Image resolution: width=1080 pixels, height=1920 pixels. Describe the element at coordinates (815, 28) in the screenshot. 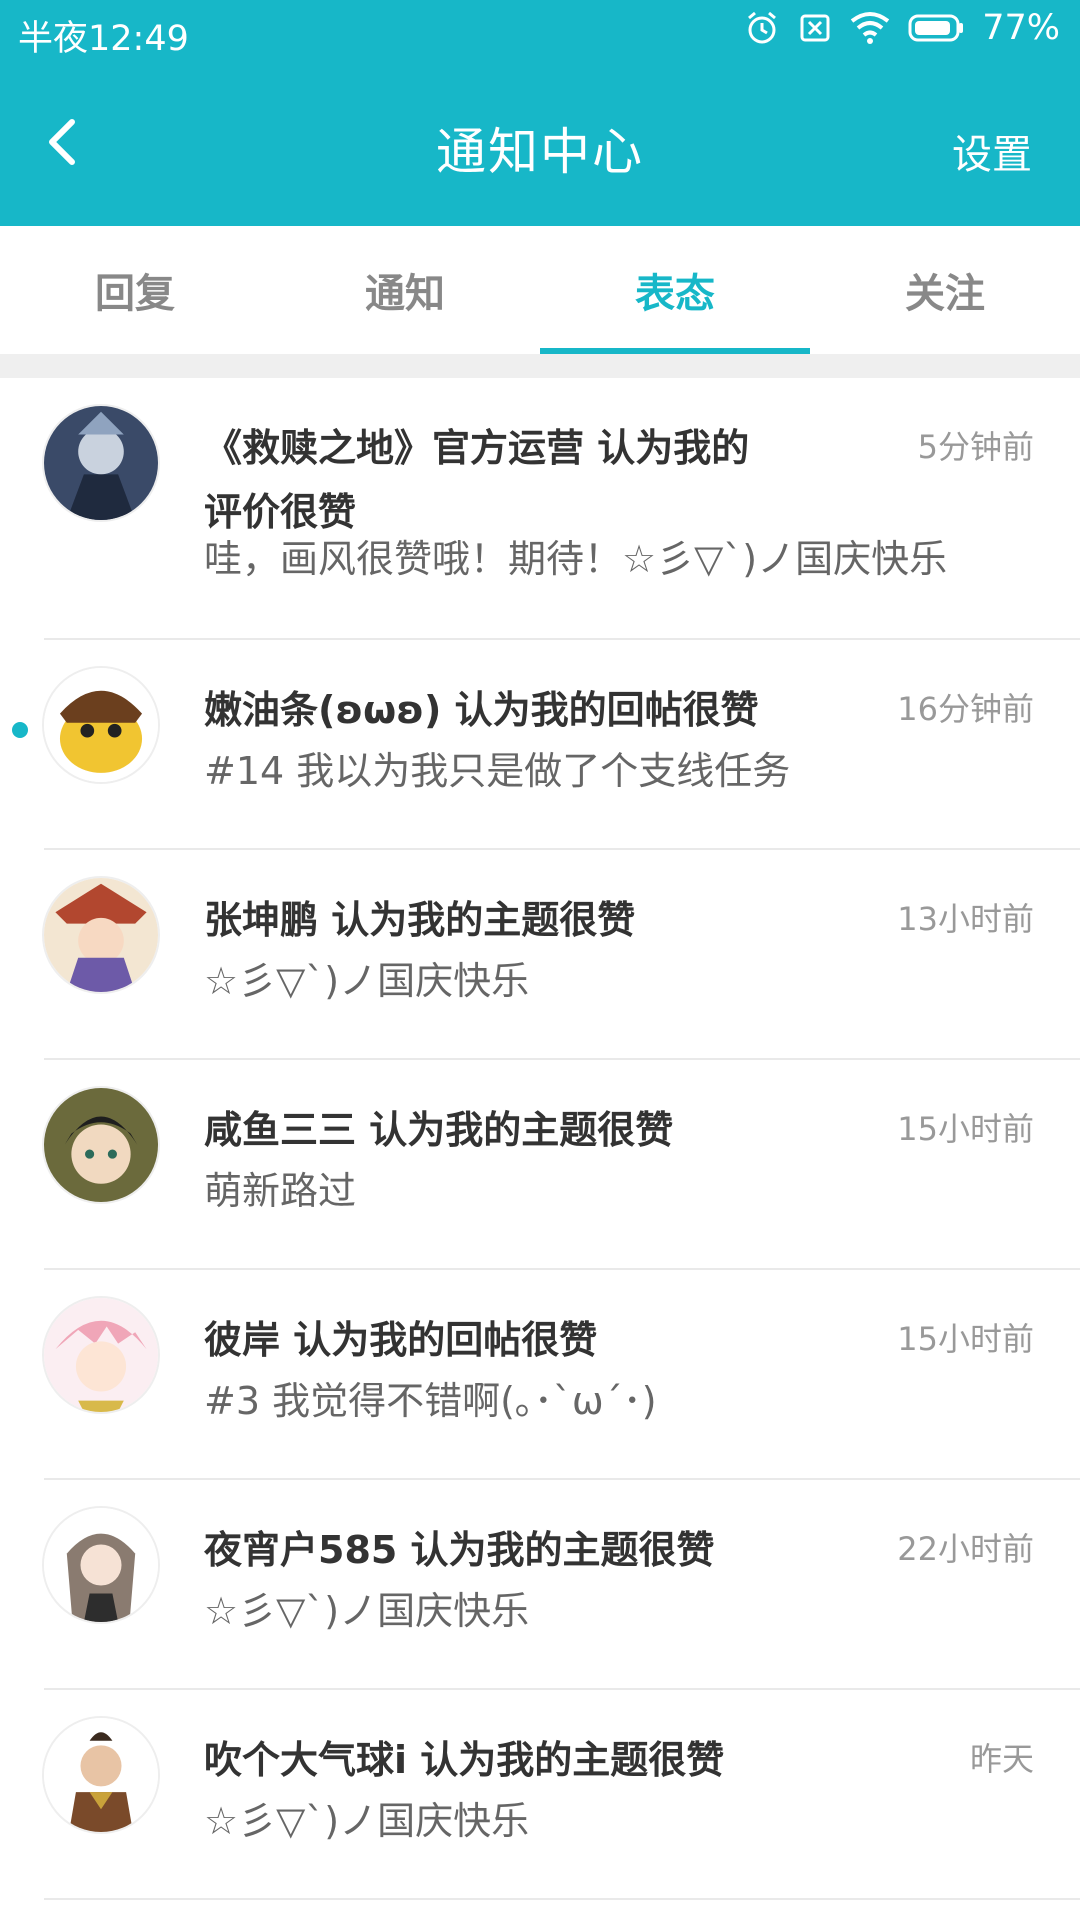

I see `no-sim-icon` at that location.